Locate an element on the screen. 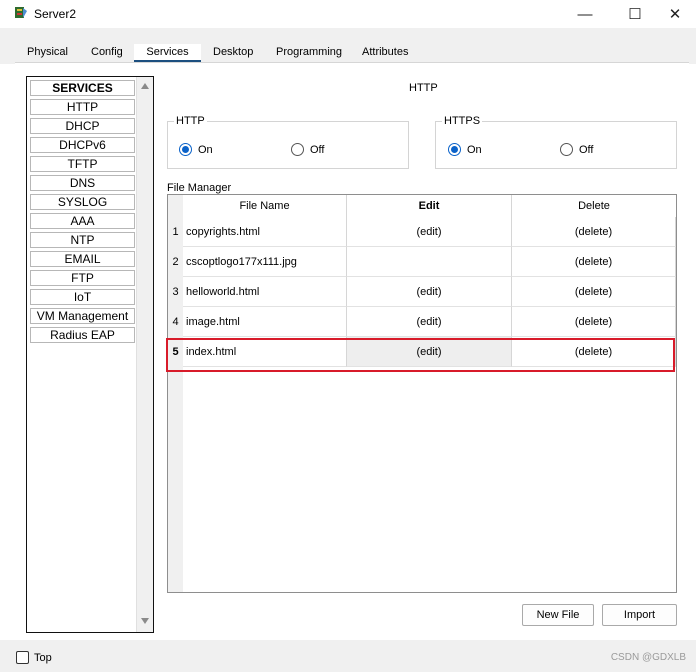  file-name-cell: cscoptlogo177x111.jpg is located at coordinates (265, 262).